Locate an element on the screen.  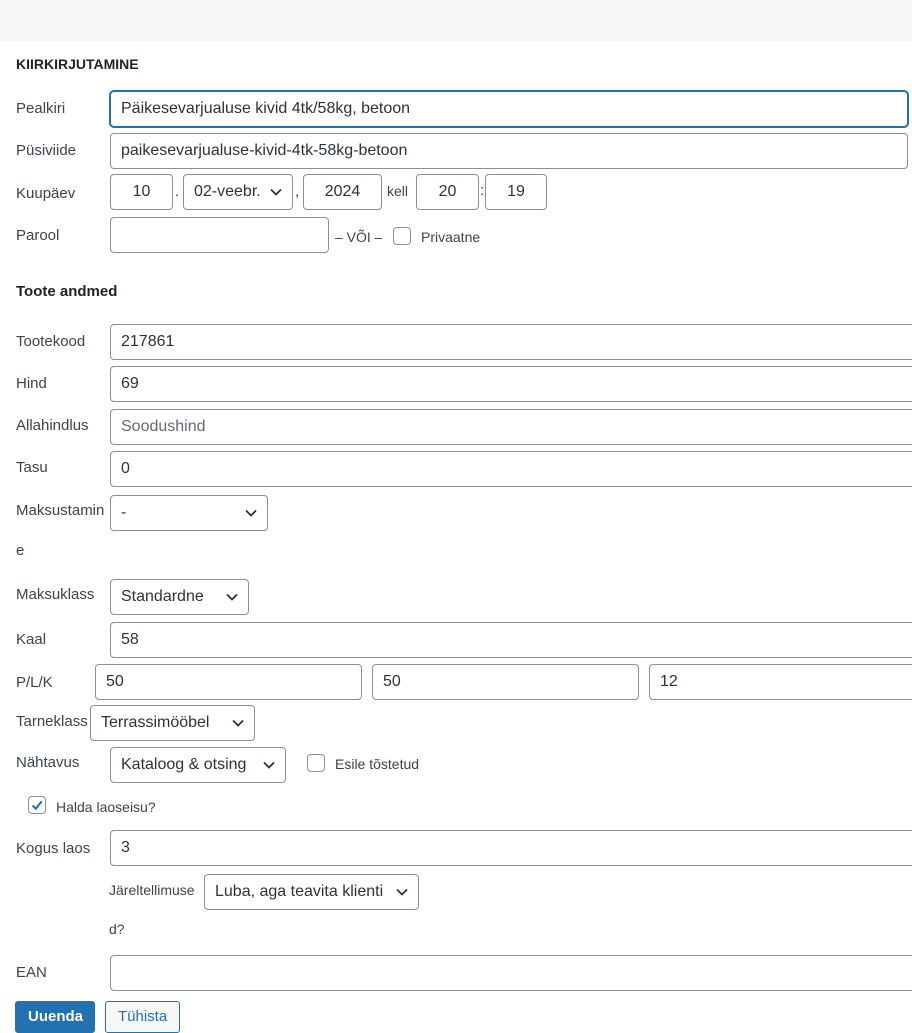
price-label: Hind is located at coordinates (31, 383).